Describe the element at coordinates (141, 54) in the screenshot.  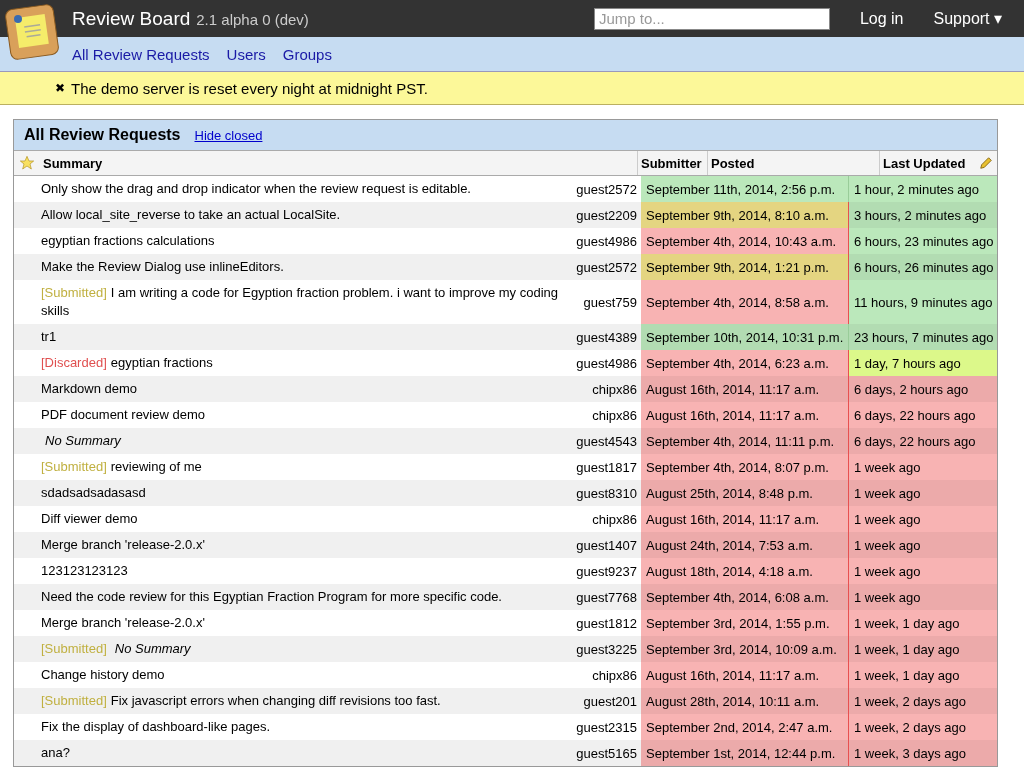
I see `nav-link: All Review Requests` at that location.